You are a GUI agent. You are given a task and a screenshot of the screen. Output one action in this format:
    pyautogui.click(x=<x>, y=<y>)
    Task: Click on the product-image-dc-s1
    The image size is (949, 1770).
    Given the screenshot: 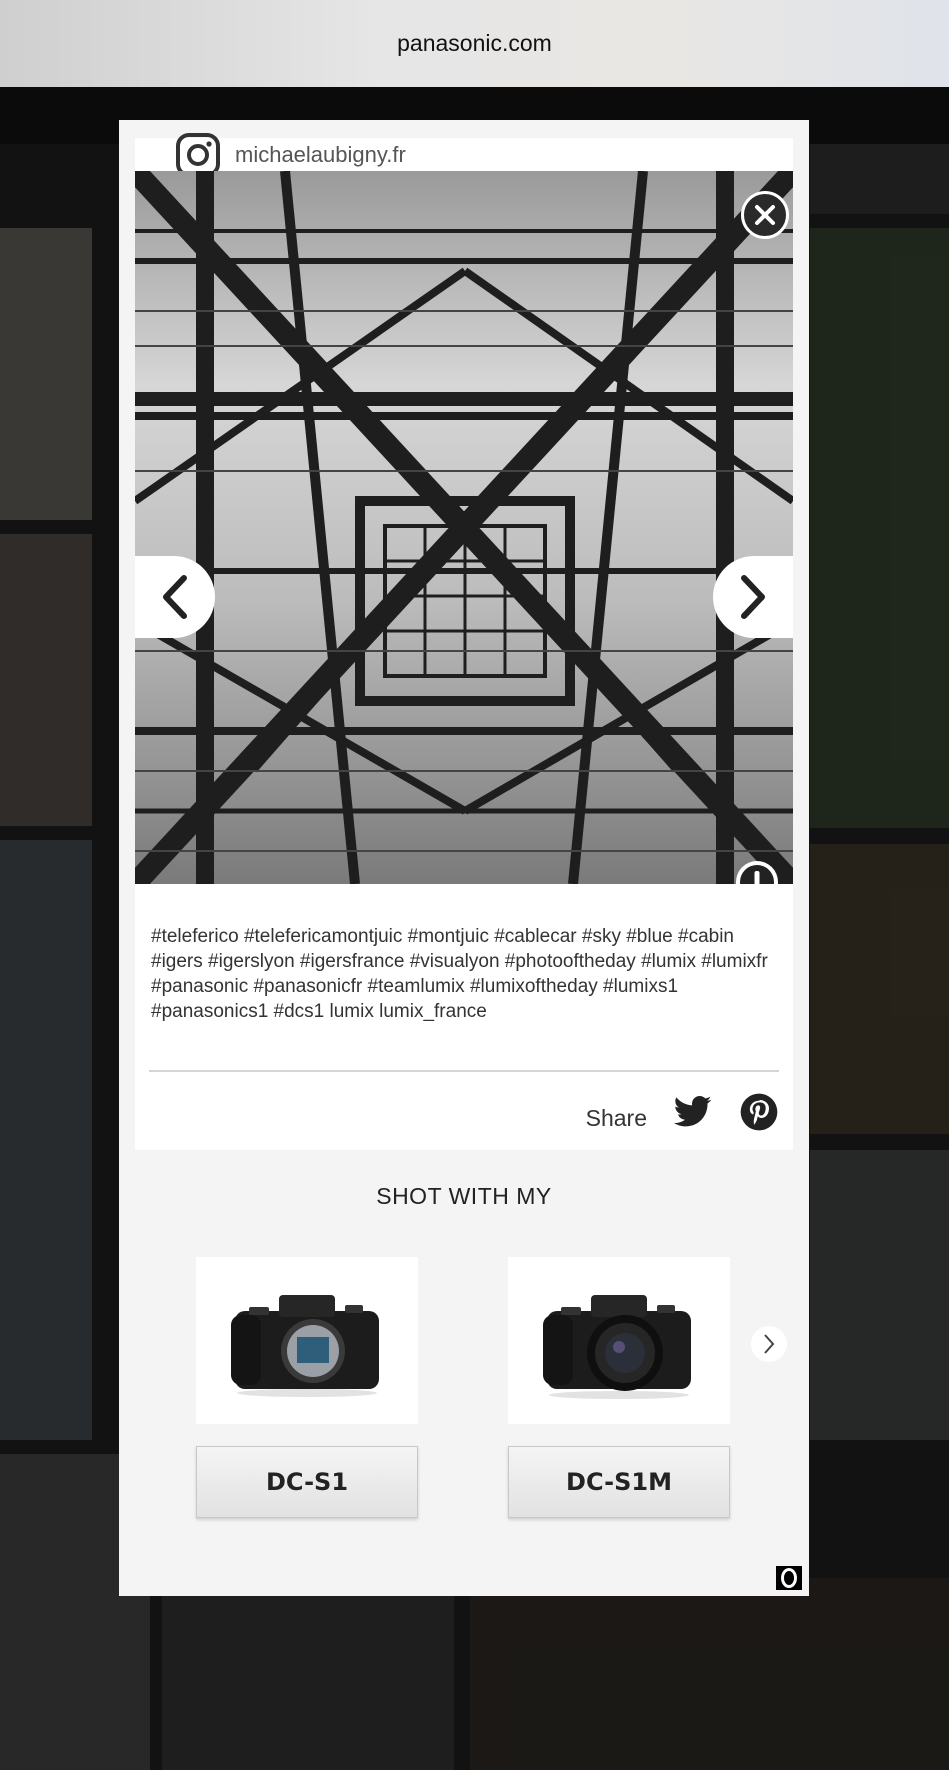 What is the action you would take?
    pyautogui.click(x=307, y=1340)
    